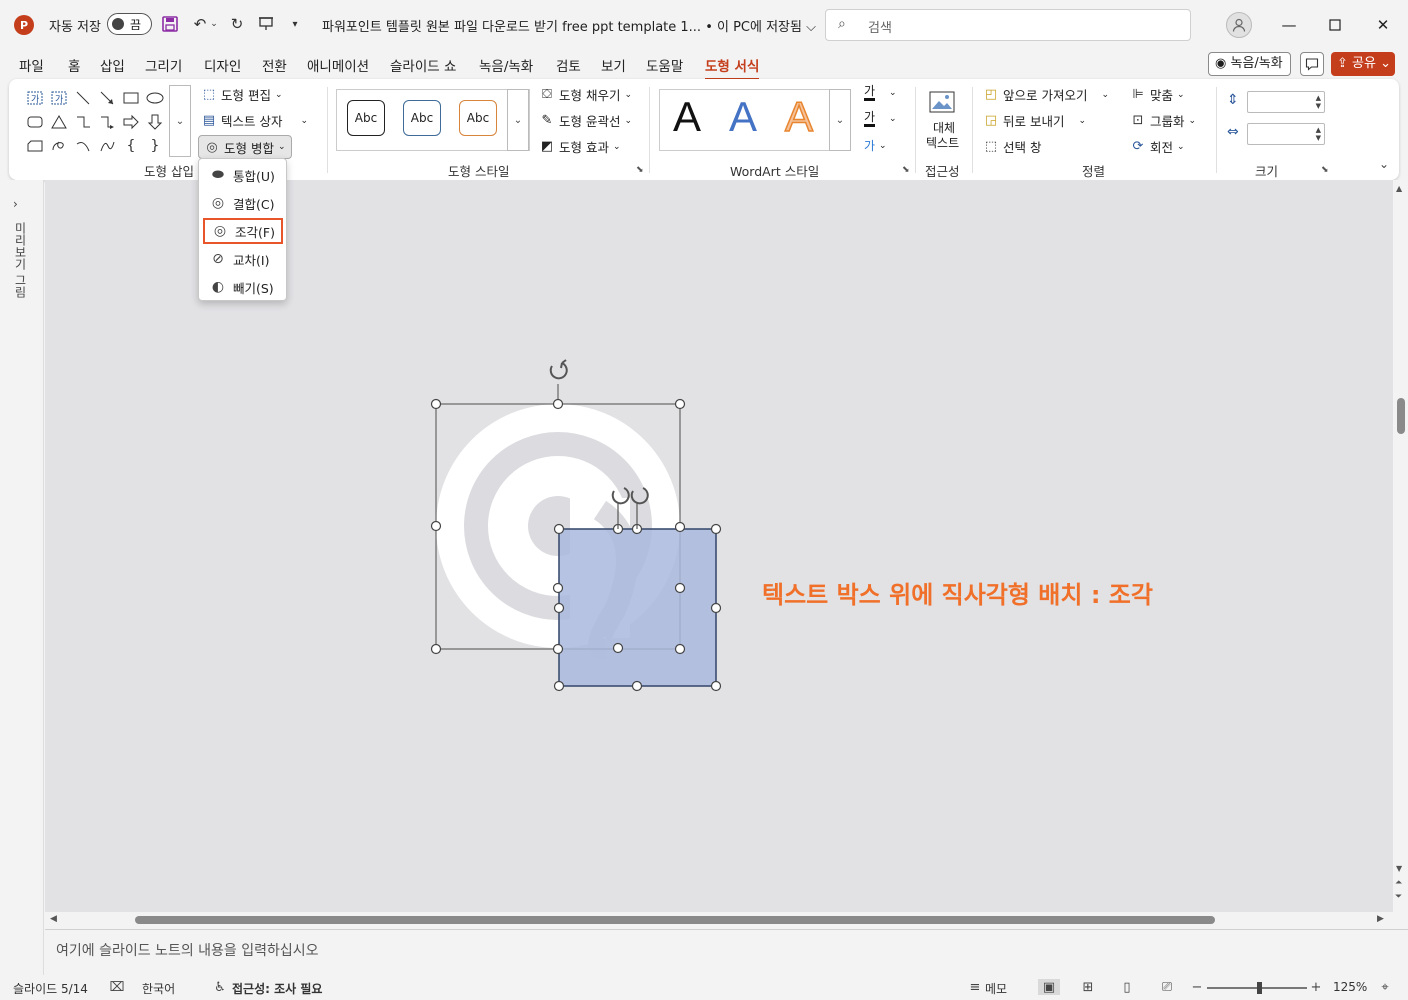  Describe the element at coordinates (277, 988) in the screenshot. I see `accessibility-status: 접근성: 조사 필요` at that location.